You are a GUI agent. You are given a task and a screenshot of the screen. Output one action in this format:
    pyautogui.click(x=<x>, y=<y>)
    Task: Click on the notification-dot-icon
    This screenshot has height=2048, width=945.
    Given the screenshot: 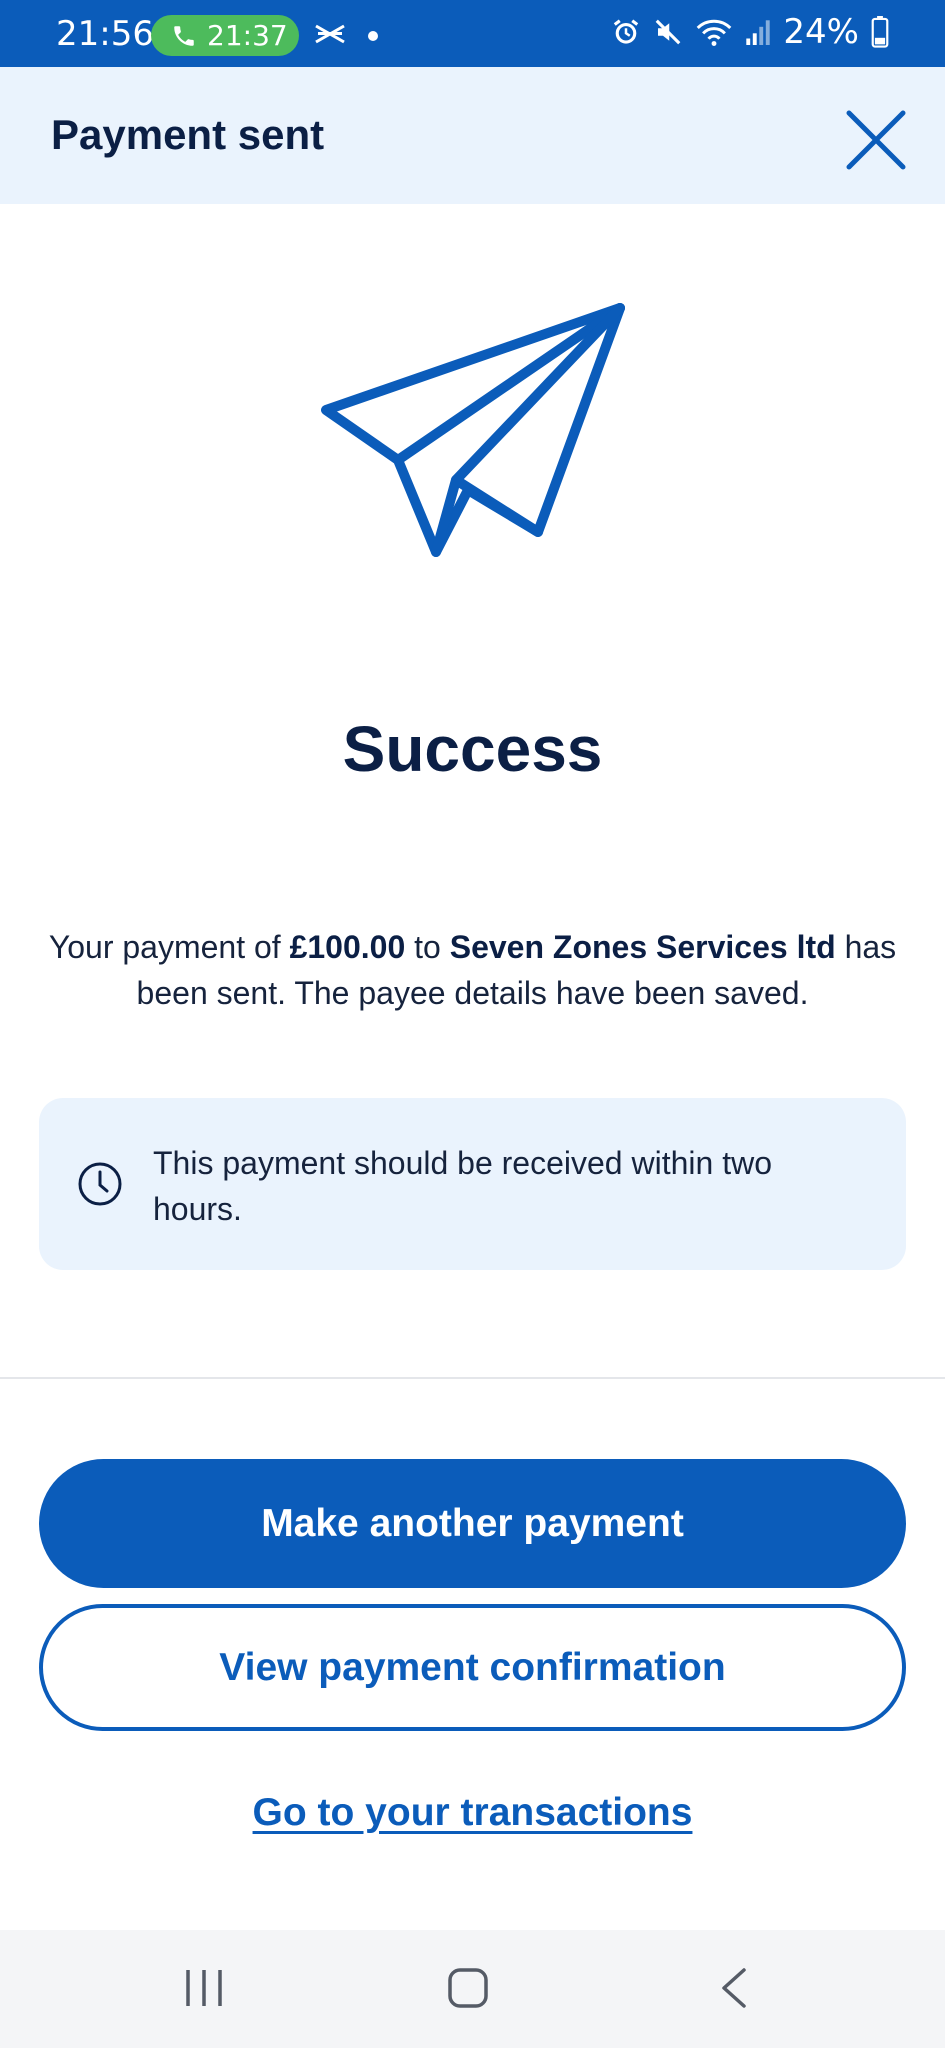 What is the action you would take?
    pyautogui.click(x=373, y=36)
    